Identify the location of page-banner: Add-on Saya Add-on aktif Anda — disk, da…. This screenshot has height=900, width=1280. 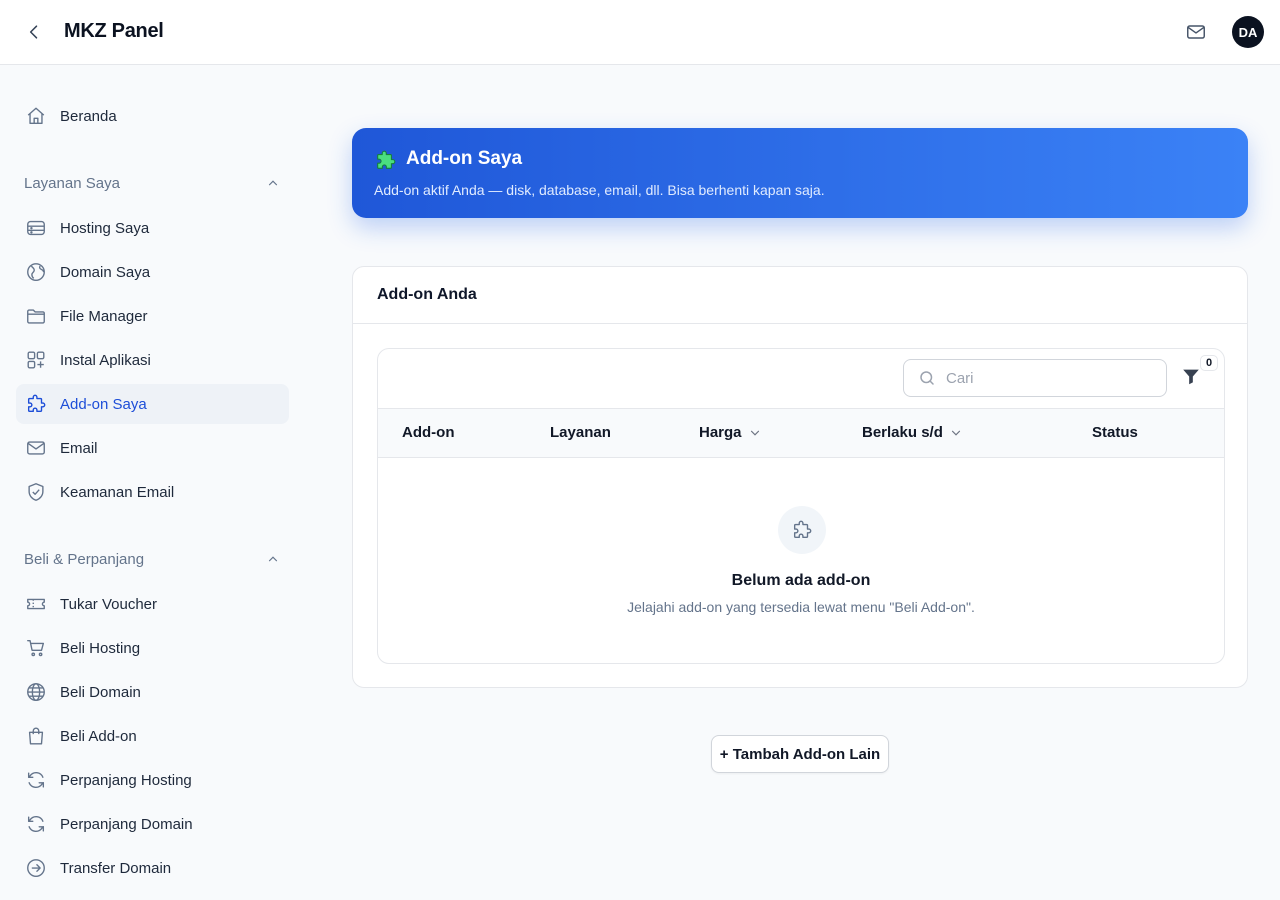
(800, 173).